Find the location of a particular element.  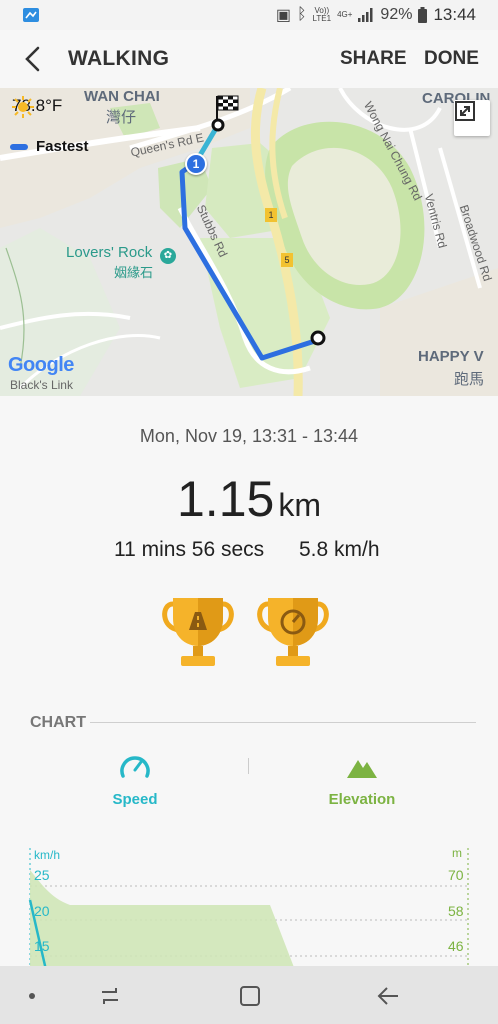

mountain-icon is located at coordinates (362, 769).